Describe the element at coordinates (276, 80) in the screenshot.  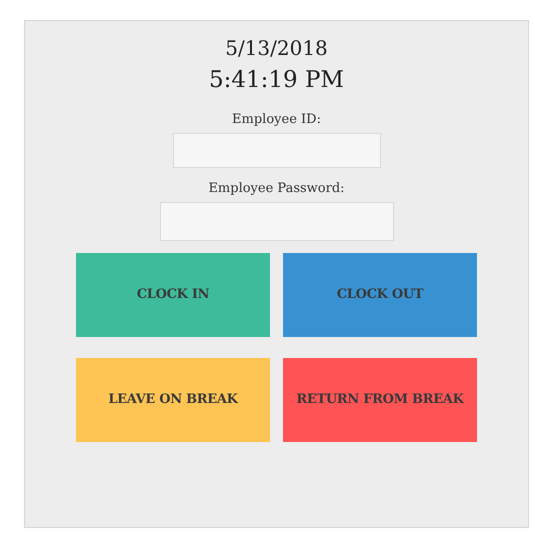
I see `time-text: 5:41:19 PM` at that location.